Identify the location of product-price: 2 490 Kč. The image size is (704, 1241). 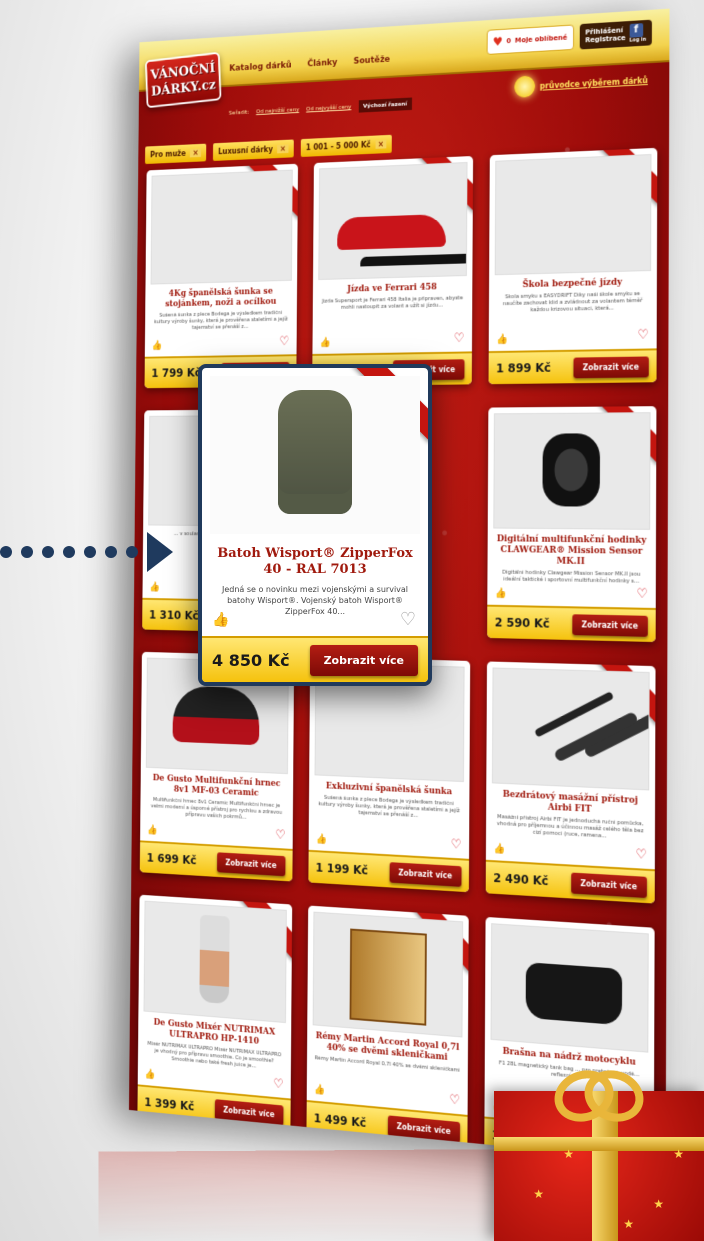
(521, 880).